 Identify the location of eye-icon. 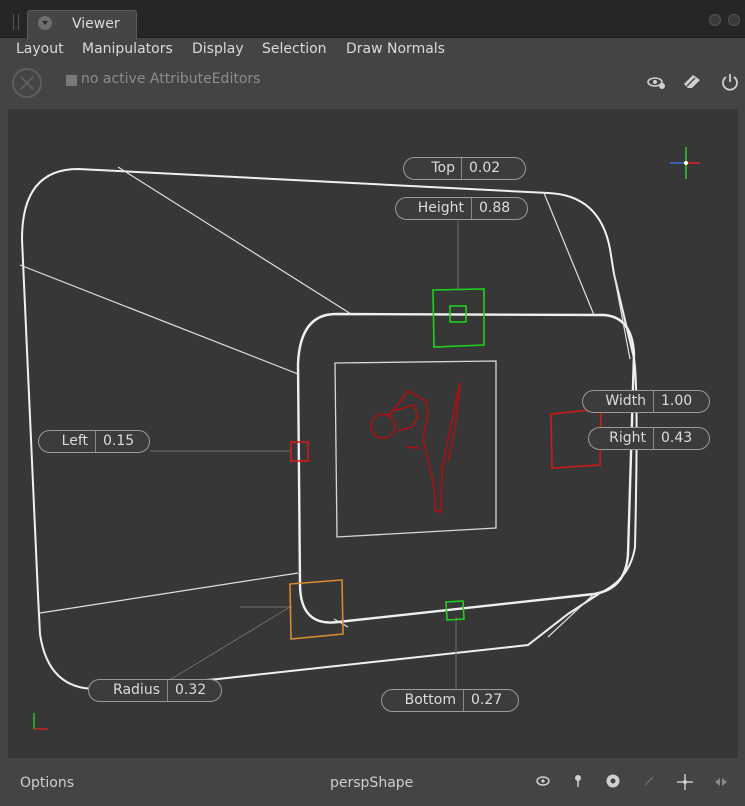
(543, 783).